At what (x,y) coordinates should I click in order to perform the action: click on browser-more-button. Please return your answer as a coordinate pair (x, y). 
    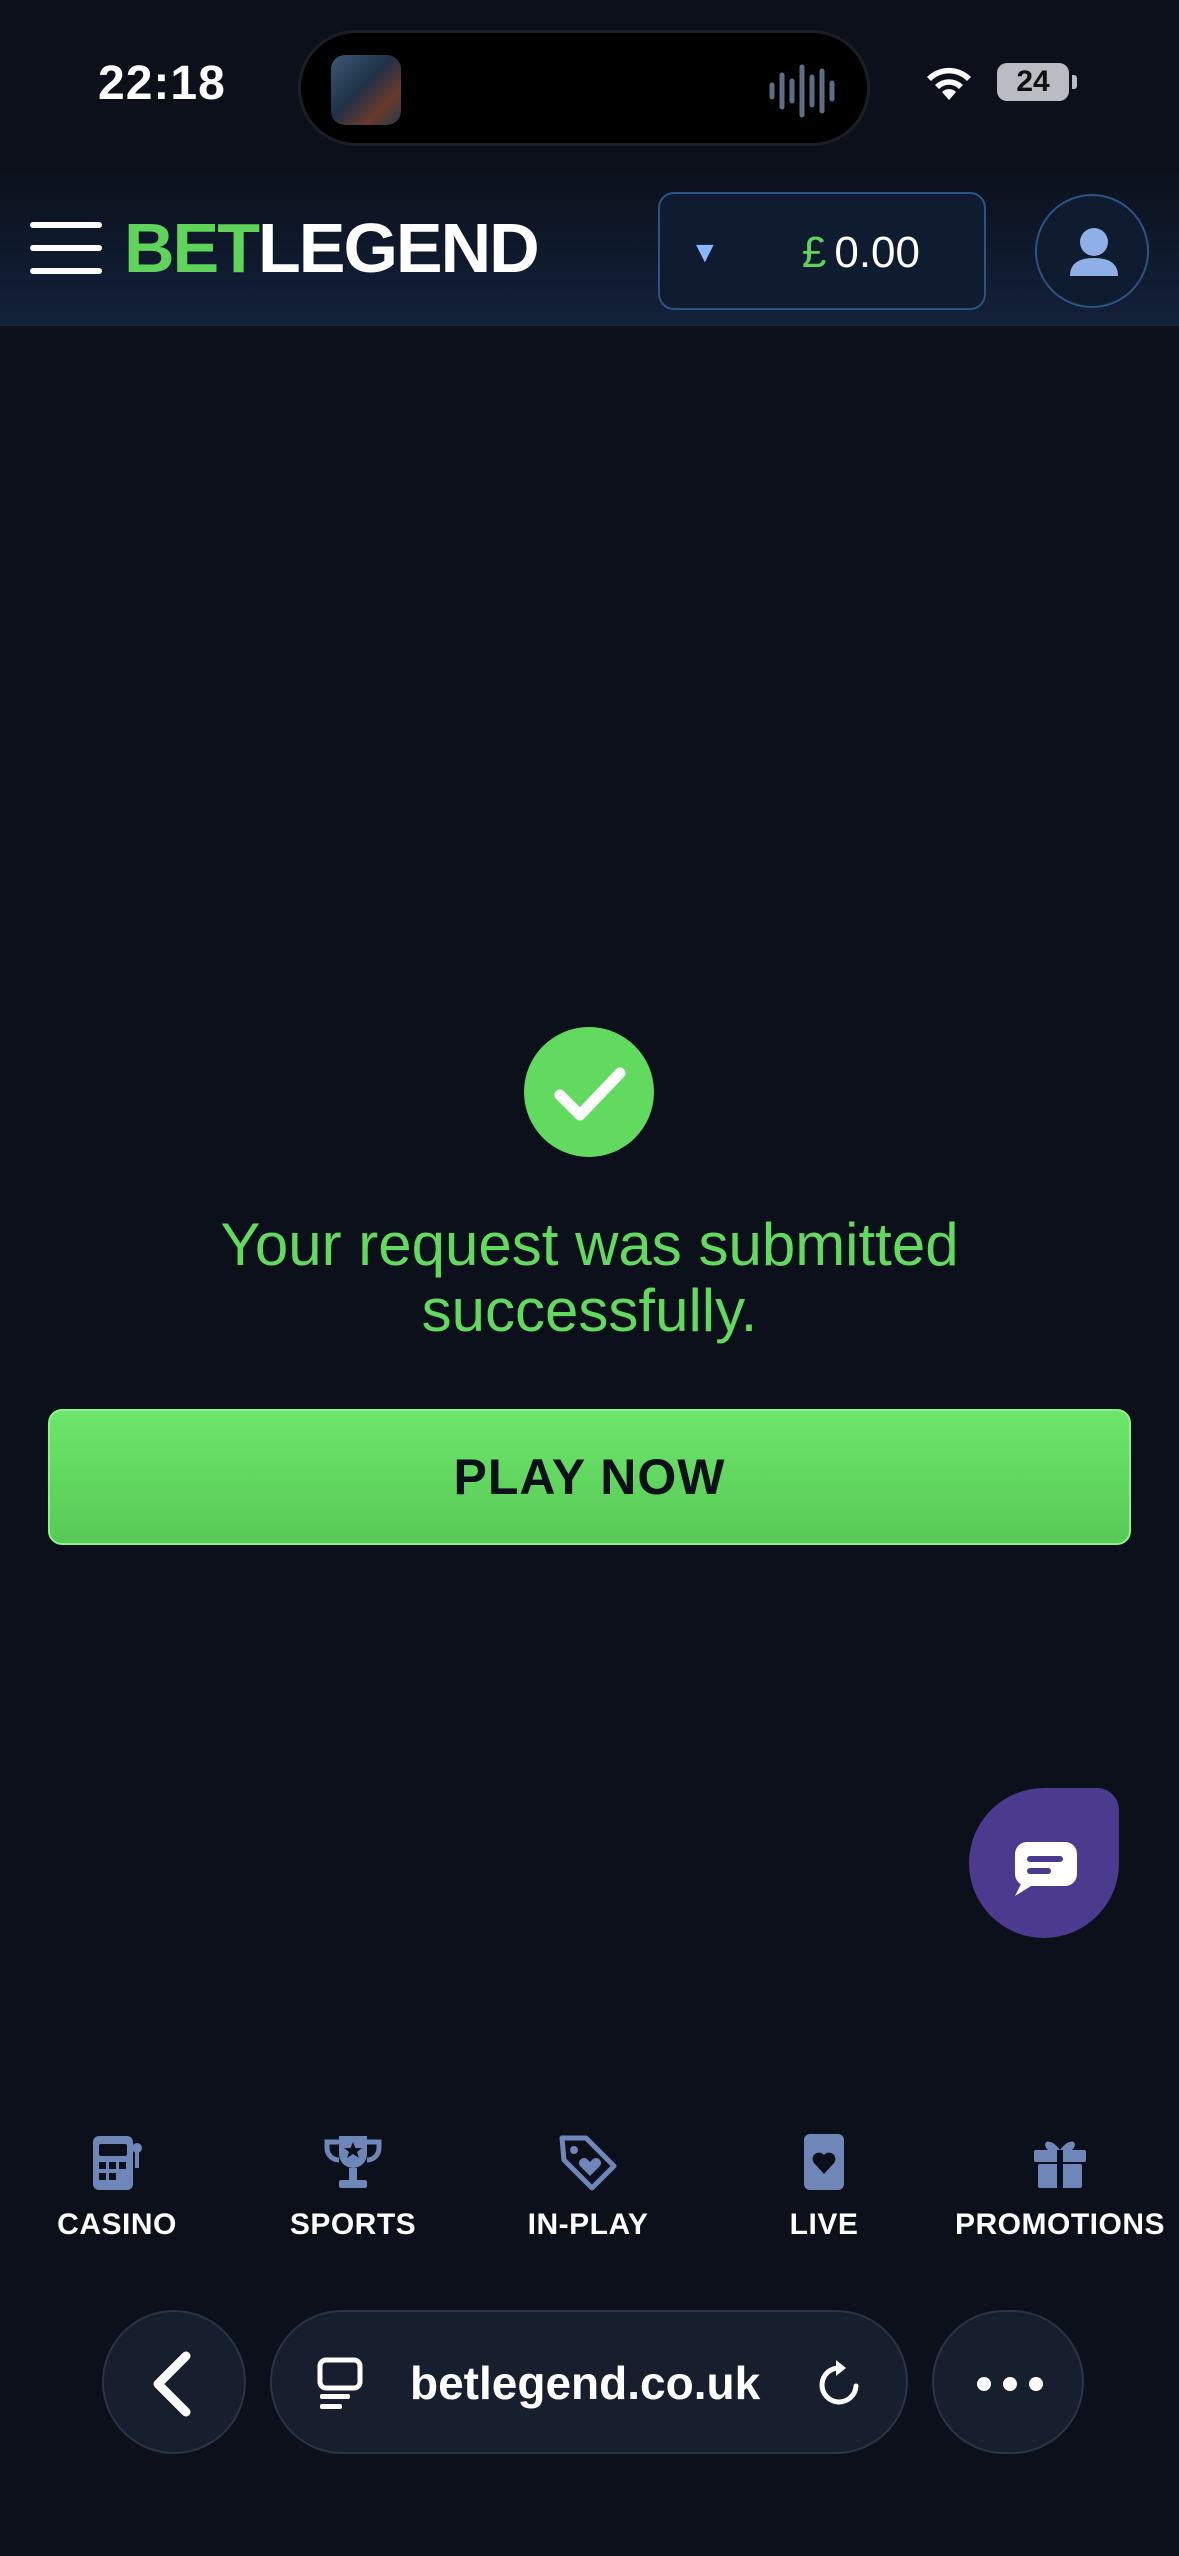
    Looking at the image, I should click on (1008, 2382).